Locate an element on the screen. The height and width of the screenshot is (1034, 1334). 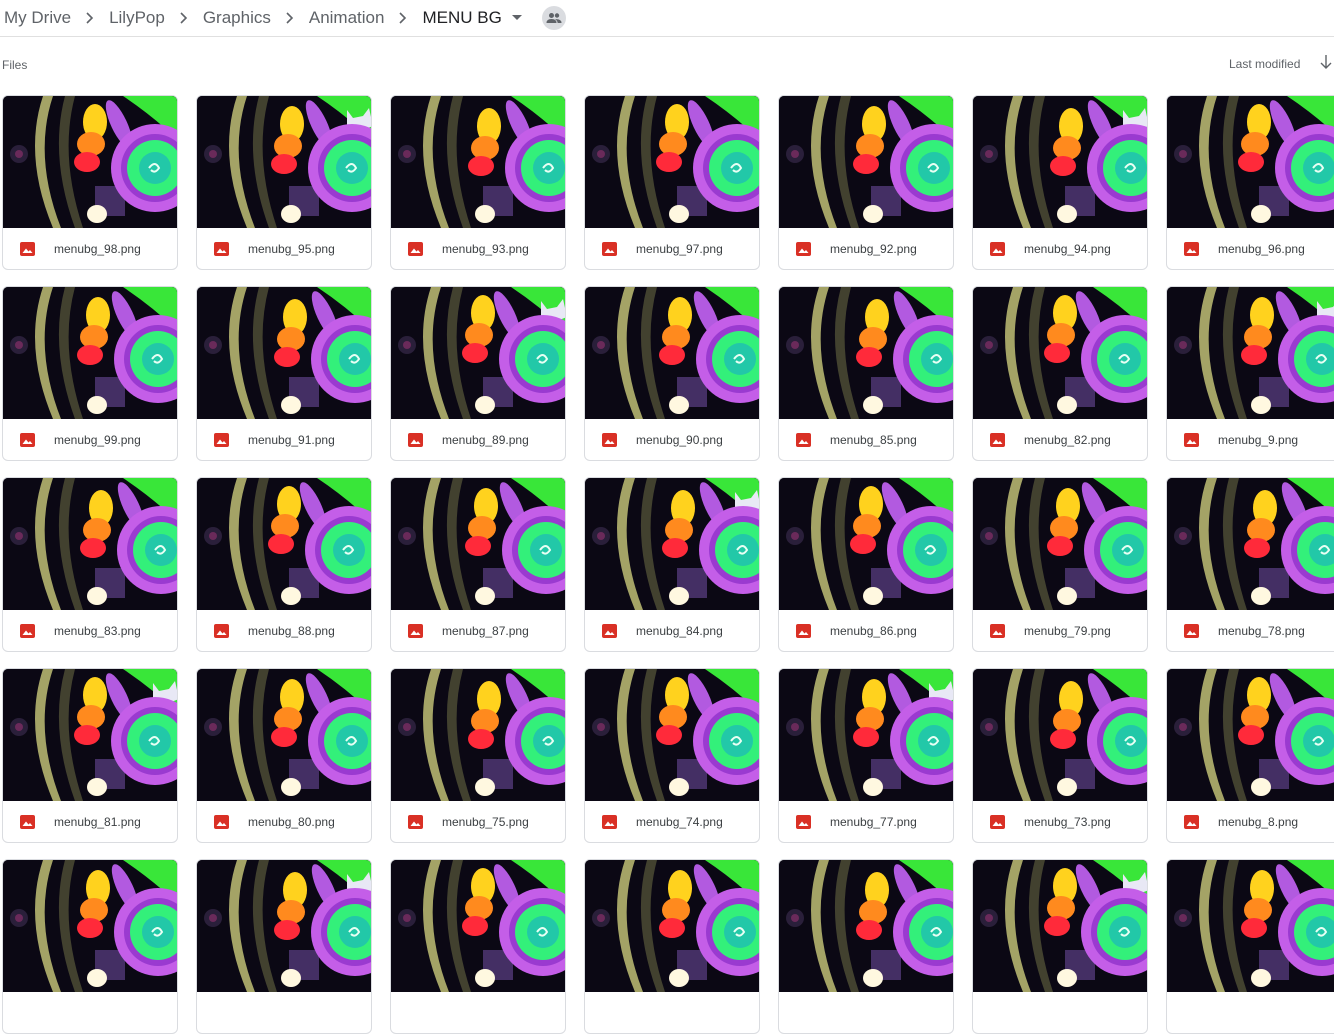
breadcrumb-menu-bg: MENU BG is located at coordinates (461, 18).